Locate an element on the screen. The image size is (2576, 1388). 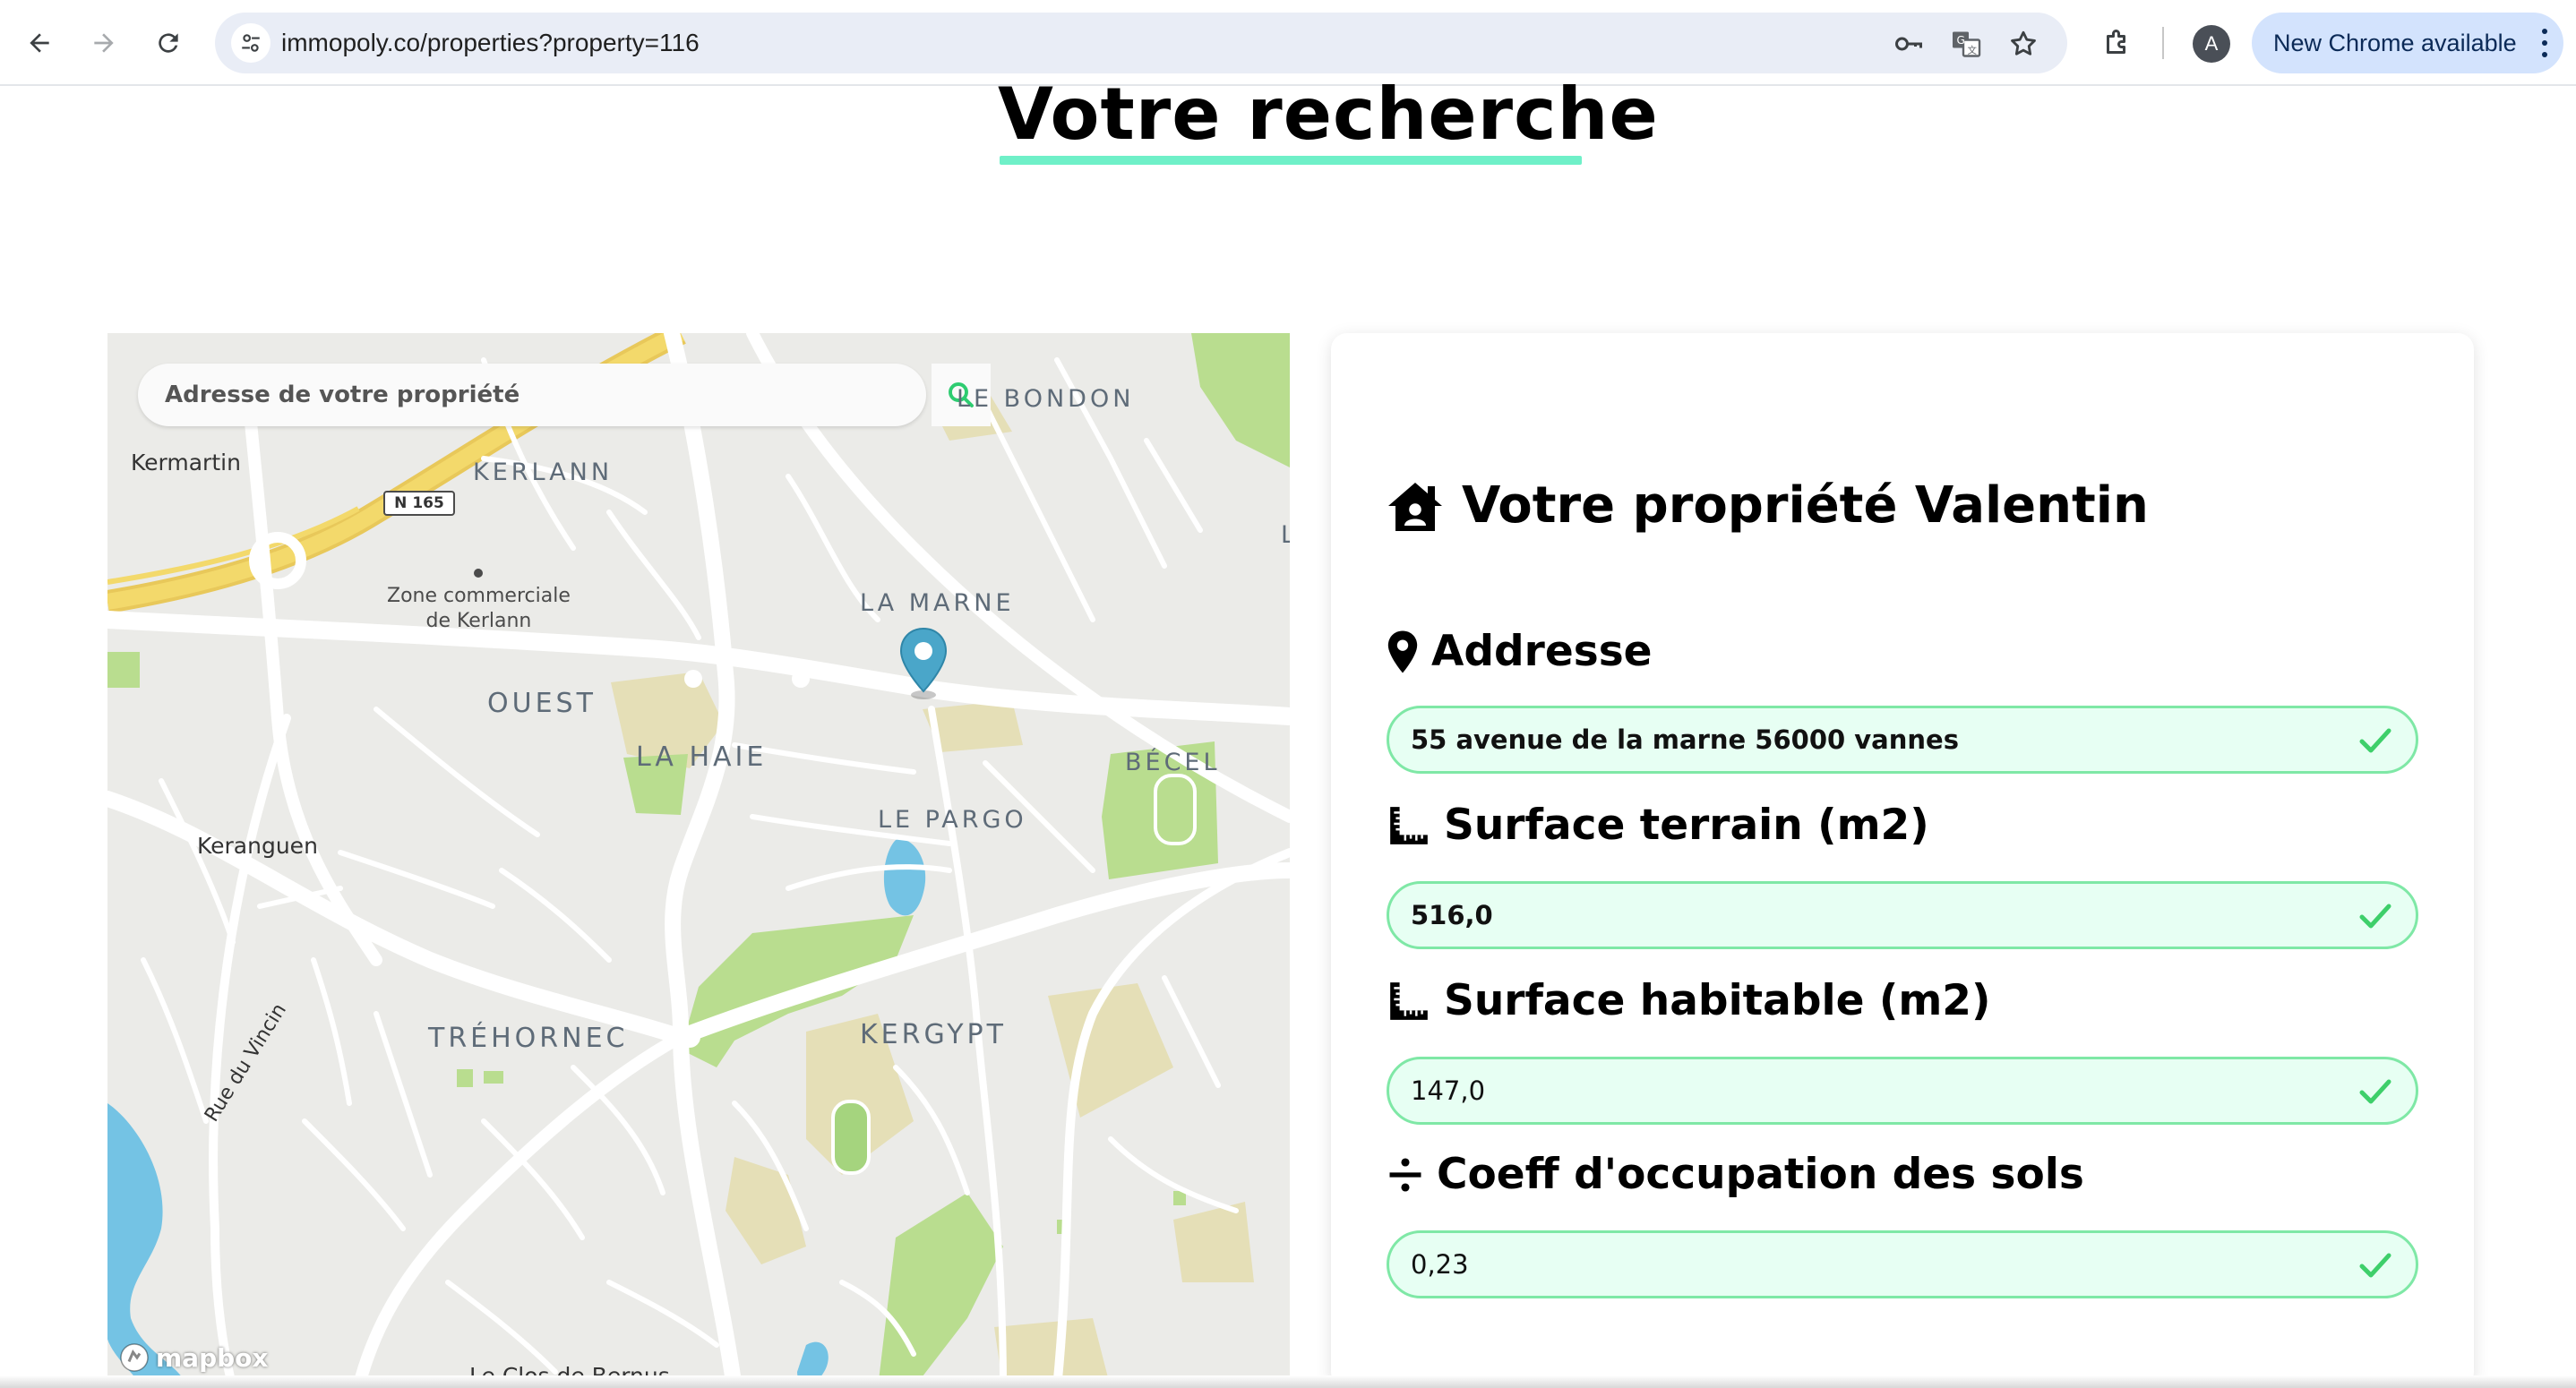
password-key-button is located at coordinates (1909, 44).